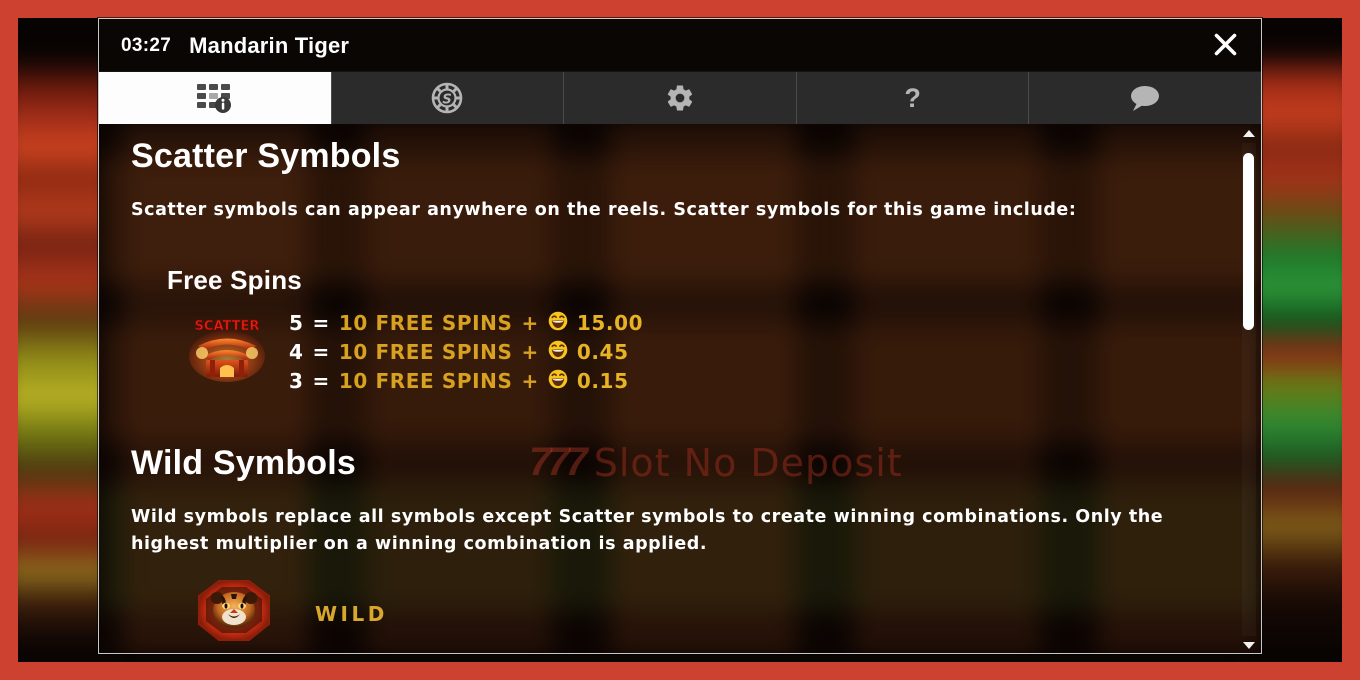  I want to click on scroll-up-arrow, so click(1249, 133).